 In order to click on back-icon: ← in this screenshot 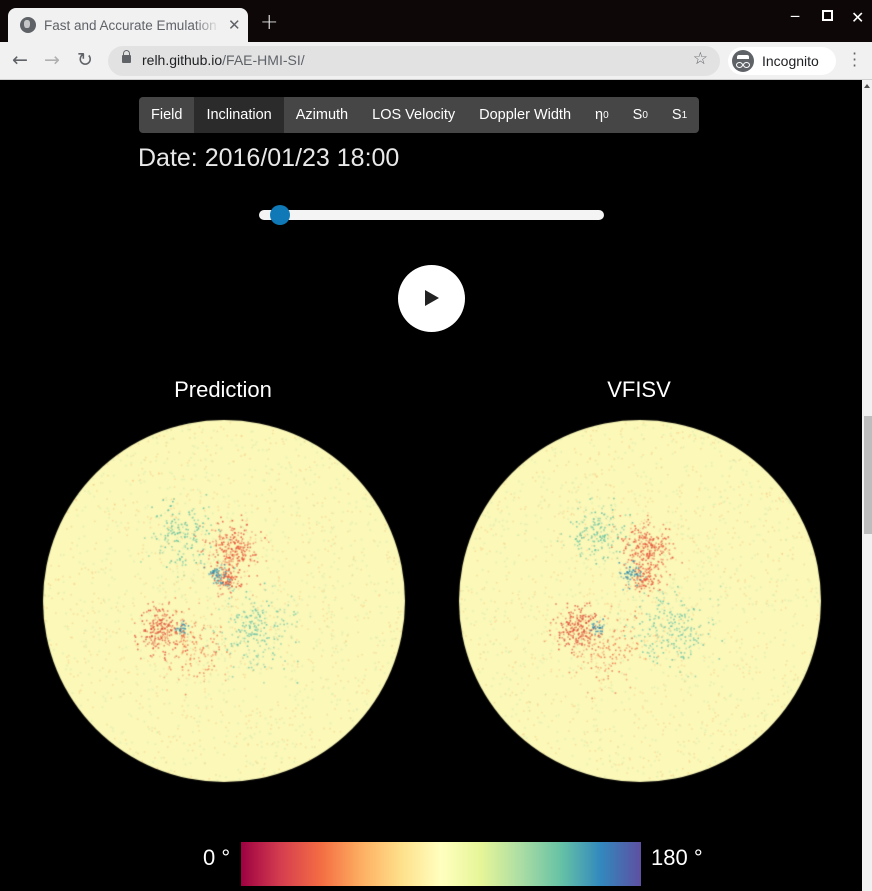, I will do `click(20, 60)`.